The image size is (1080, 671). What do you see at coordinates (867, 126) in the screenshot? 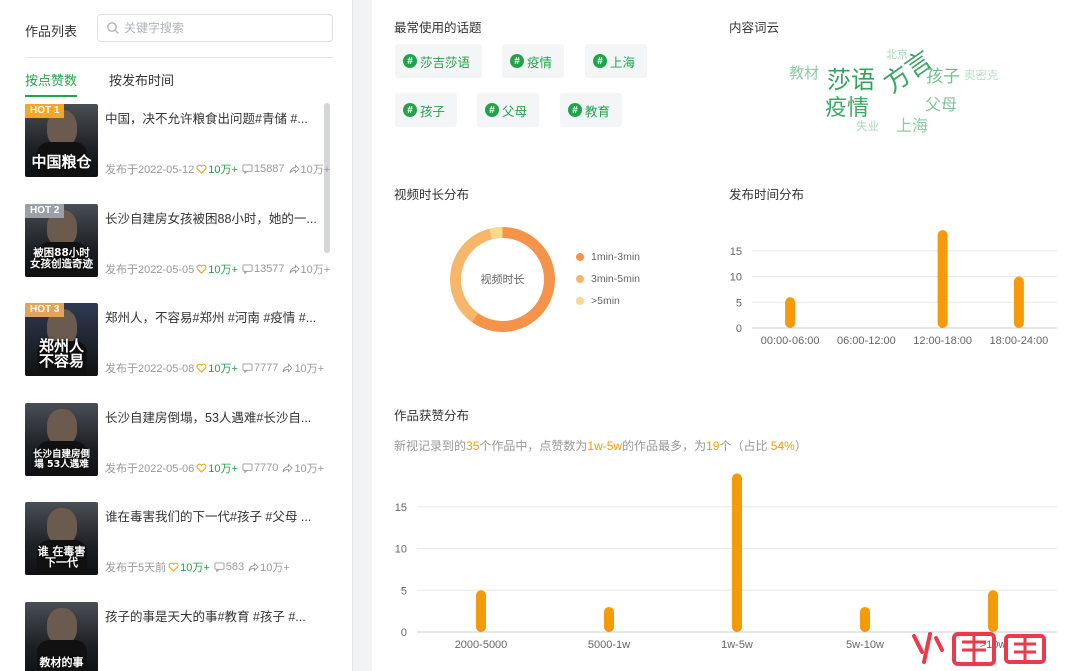
I see `cloud-word: 失业` at bounding box center [867, 126].